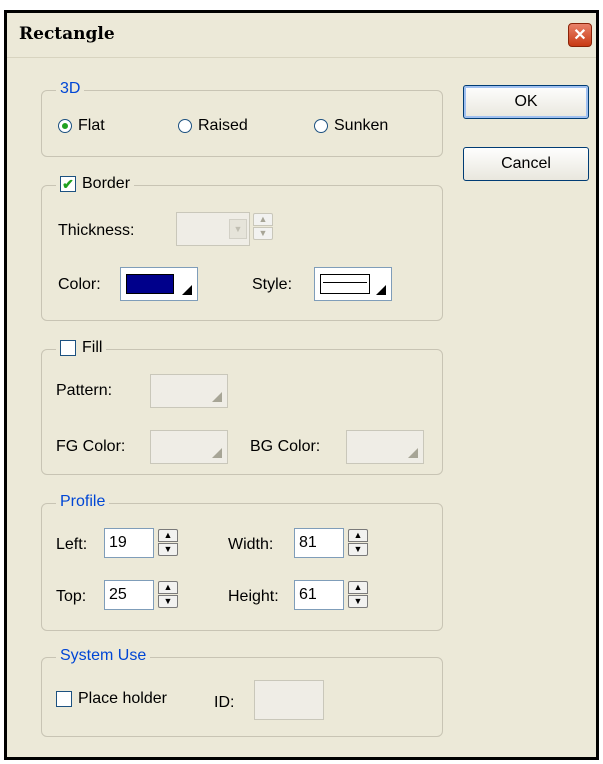 Image resolution: width=603 pixels, height=764 pixels. Describe the element at coordinates (223, 125) in the screenshot. I see `radio-raised-label: Raised` at that location.